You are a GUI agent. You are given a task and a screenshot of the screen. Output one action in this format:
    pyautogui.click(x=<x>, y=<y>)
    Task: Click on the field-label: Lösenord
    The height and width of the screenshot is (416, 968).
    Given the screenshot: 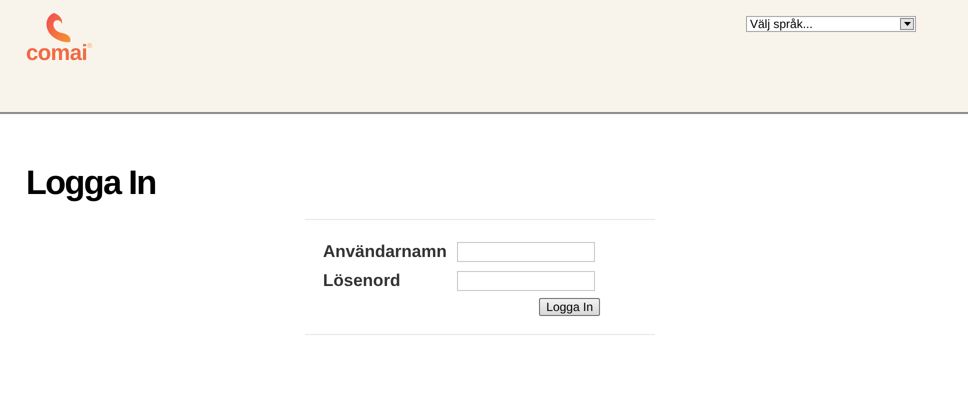 What is the action you would take?
    pyautogui.click(x=362, y=280)
    